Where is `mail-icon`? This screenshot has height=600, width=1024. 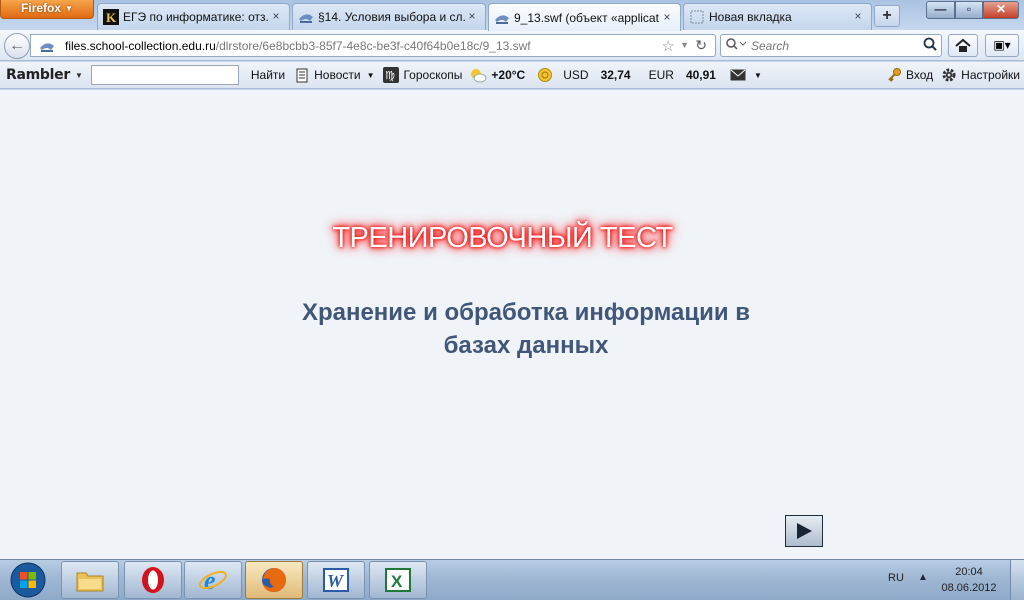
mail-icon is located at coordinates (738, 75).